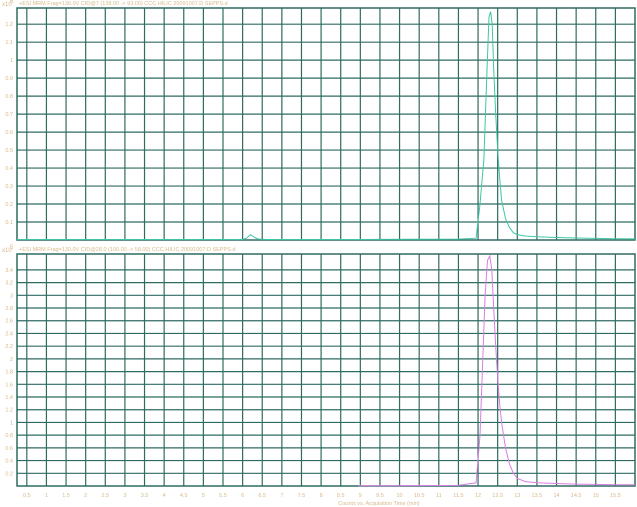 This screenshot has width=637, height=507. Describe the element at coordinates (164, 496) in the screenshot. I see `x-tick-label: 4` at that location.